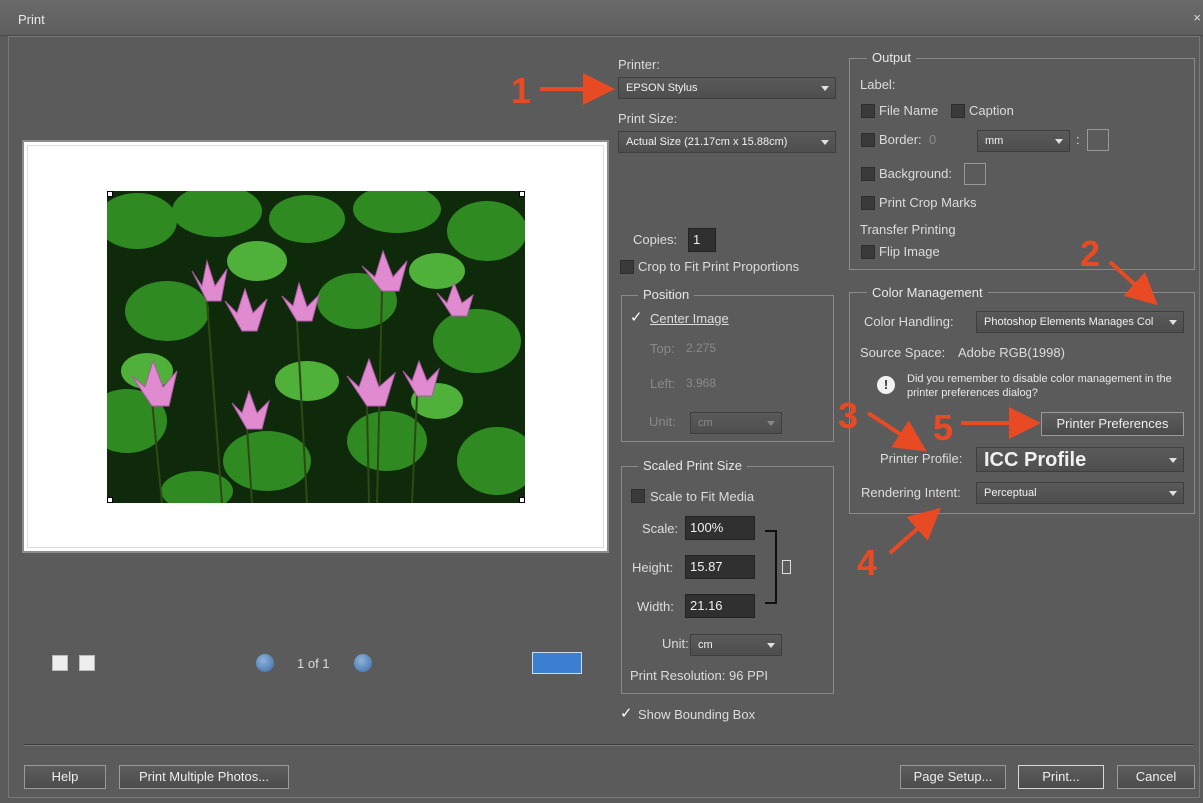  What do you see at coordinates (65, 777) in the screenshot?
I see `help-button: Help` at bounding box center [65, 777].